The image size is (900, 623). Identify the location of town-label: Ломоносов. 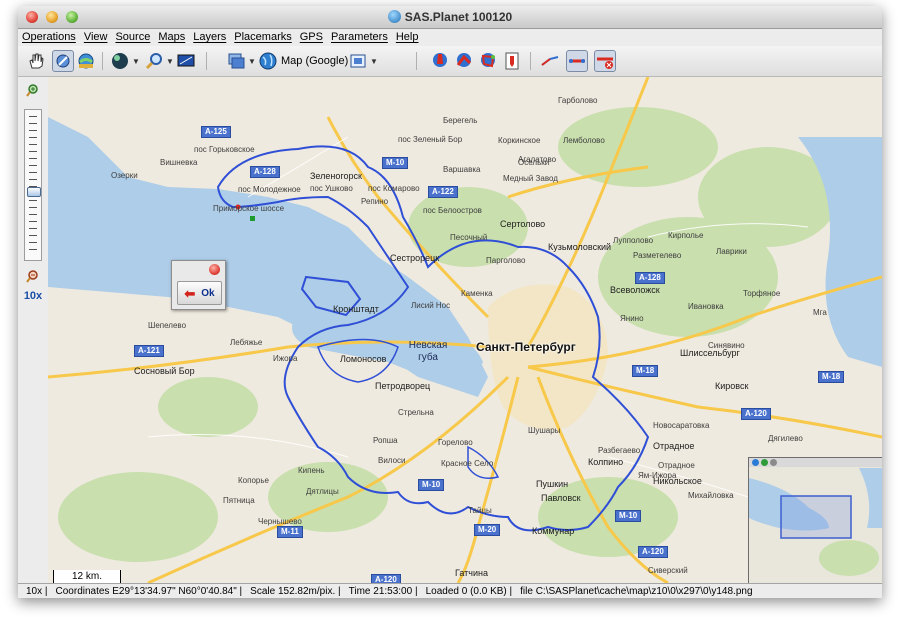
(363, 359).